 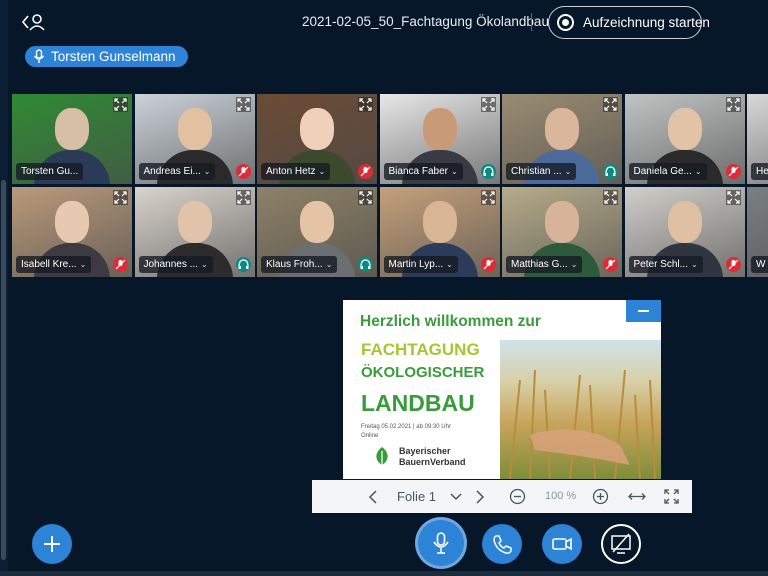 I want to click on webcam-tile: He, so click(x=757, y=139).